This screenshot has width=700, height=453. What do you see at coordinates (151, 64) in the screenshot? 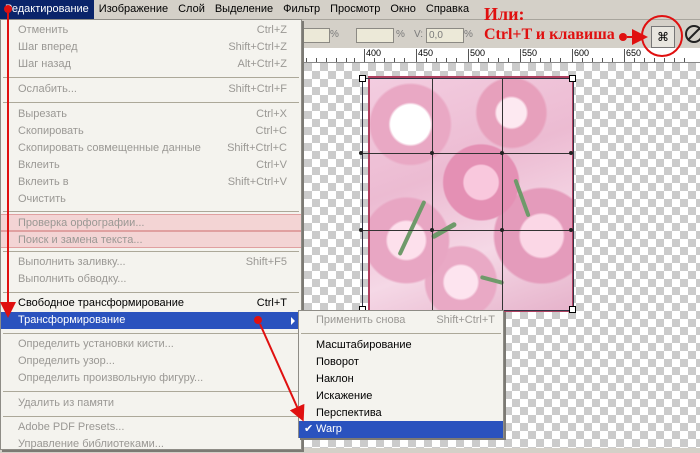
I see `menu-item-step-backward: Шаг назад Alt+Ctrl+Z` at bounding box center [151, 64].